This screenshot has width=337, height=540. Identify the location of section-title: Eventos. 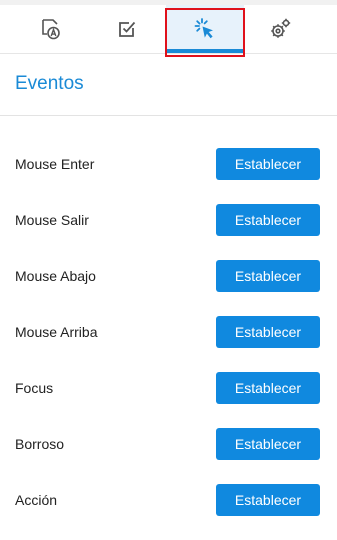
(49, 83).